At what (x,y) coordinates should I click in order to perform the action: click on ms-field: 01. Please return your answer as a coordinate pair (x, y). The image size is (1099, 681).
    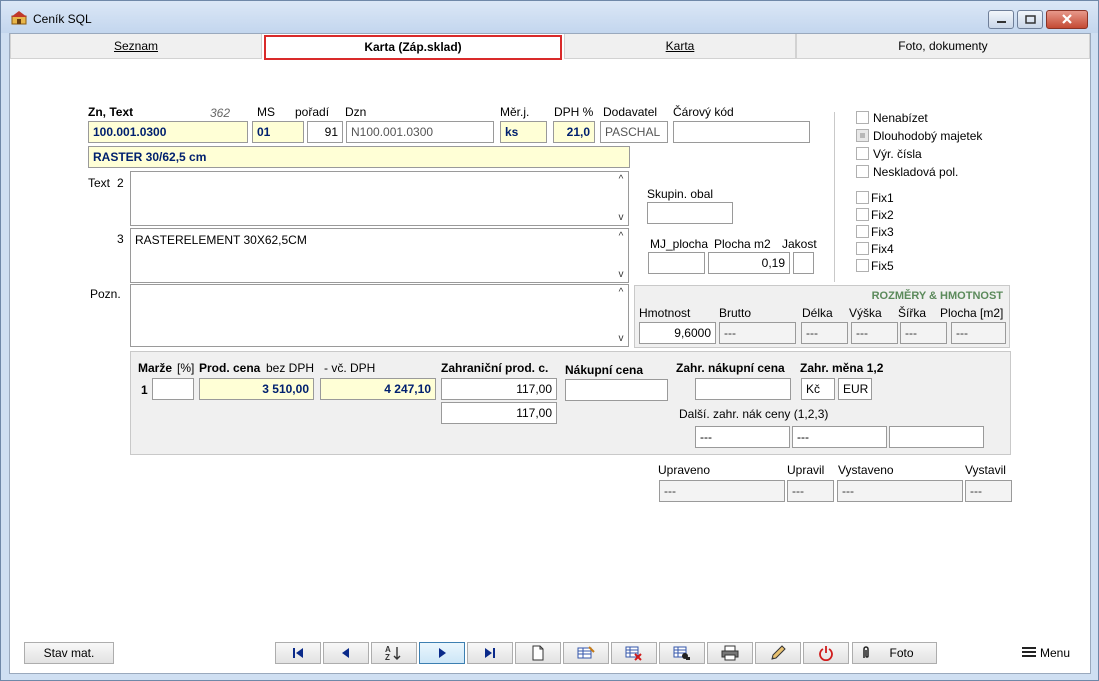
    Looking at the image, I should click on (278, 132).